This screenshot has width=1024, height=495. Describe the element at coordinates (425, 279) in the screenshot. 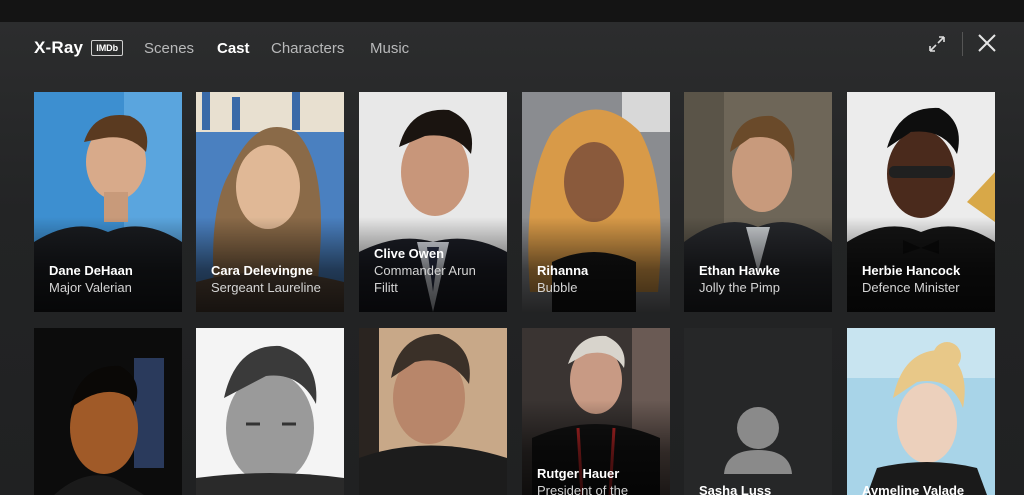

I see `character-name: Commander Arun Filitt` at that location.